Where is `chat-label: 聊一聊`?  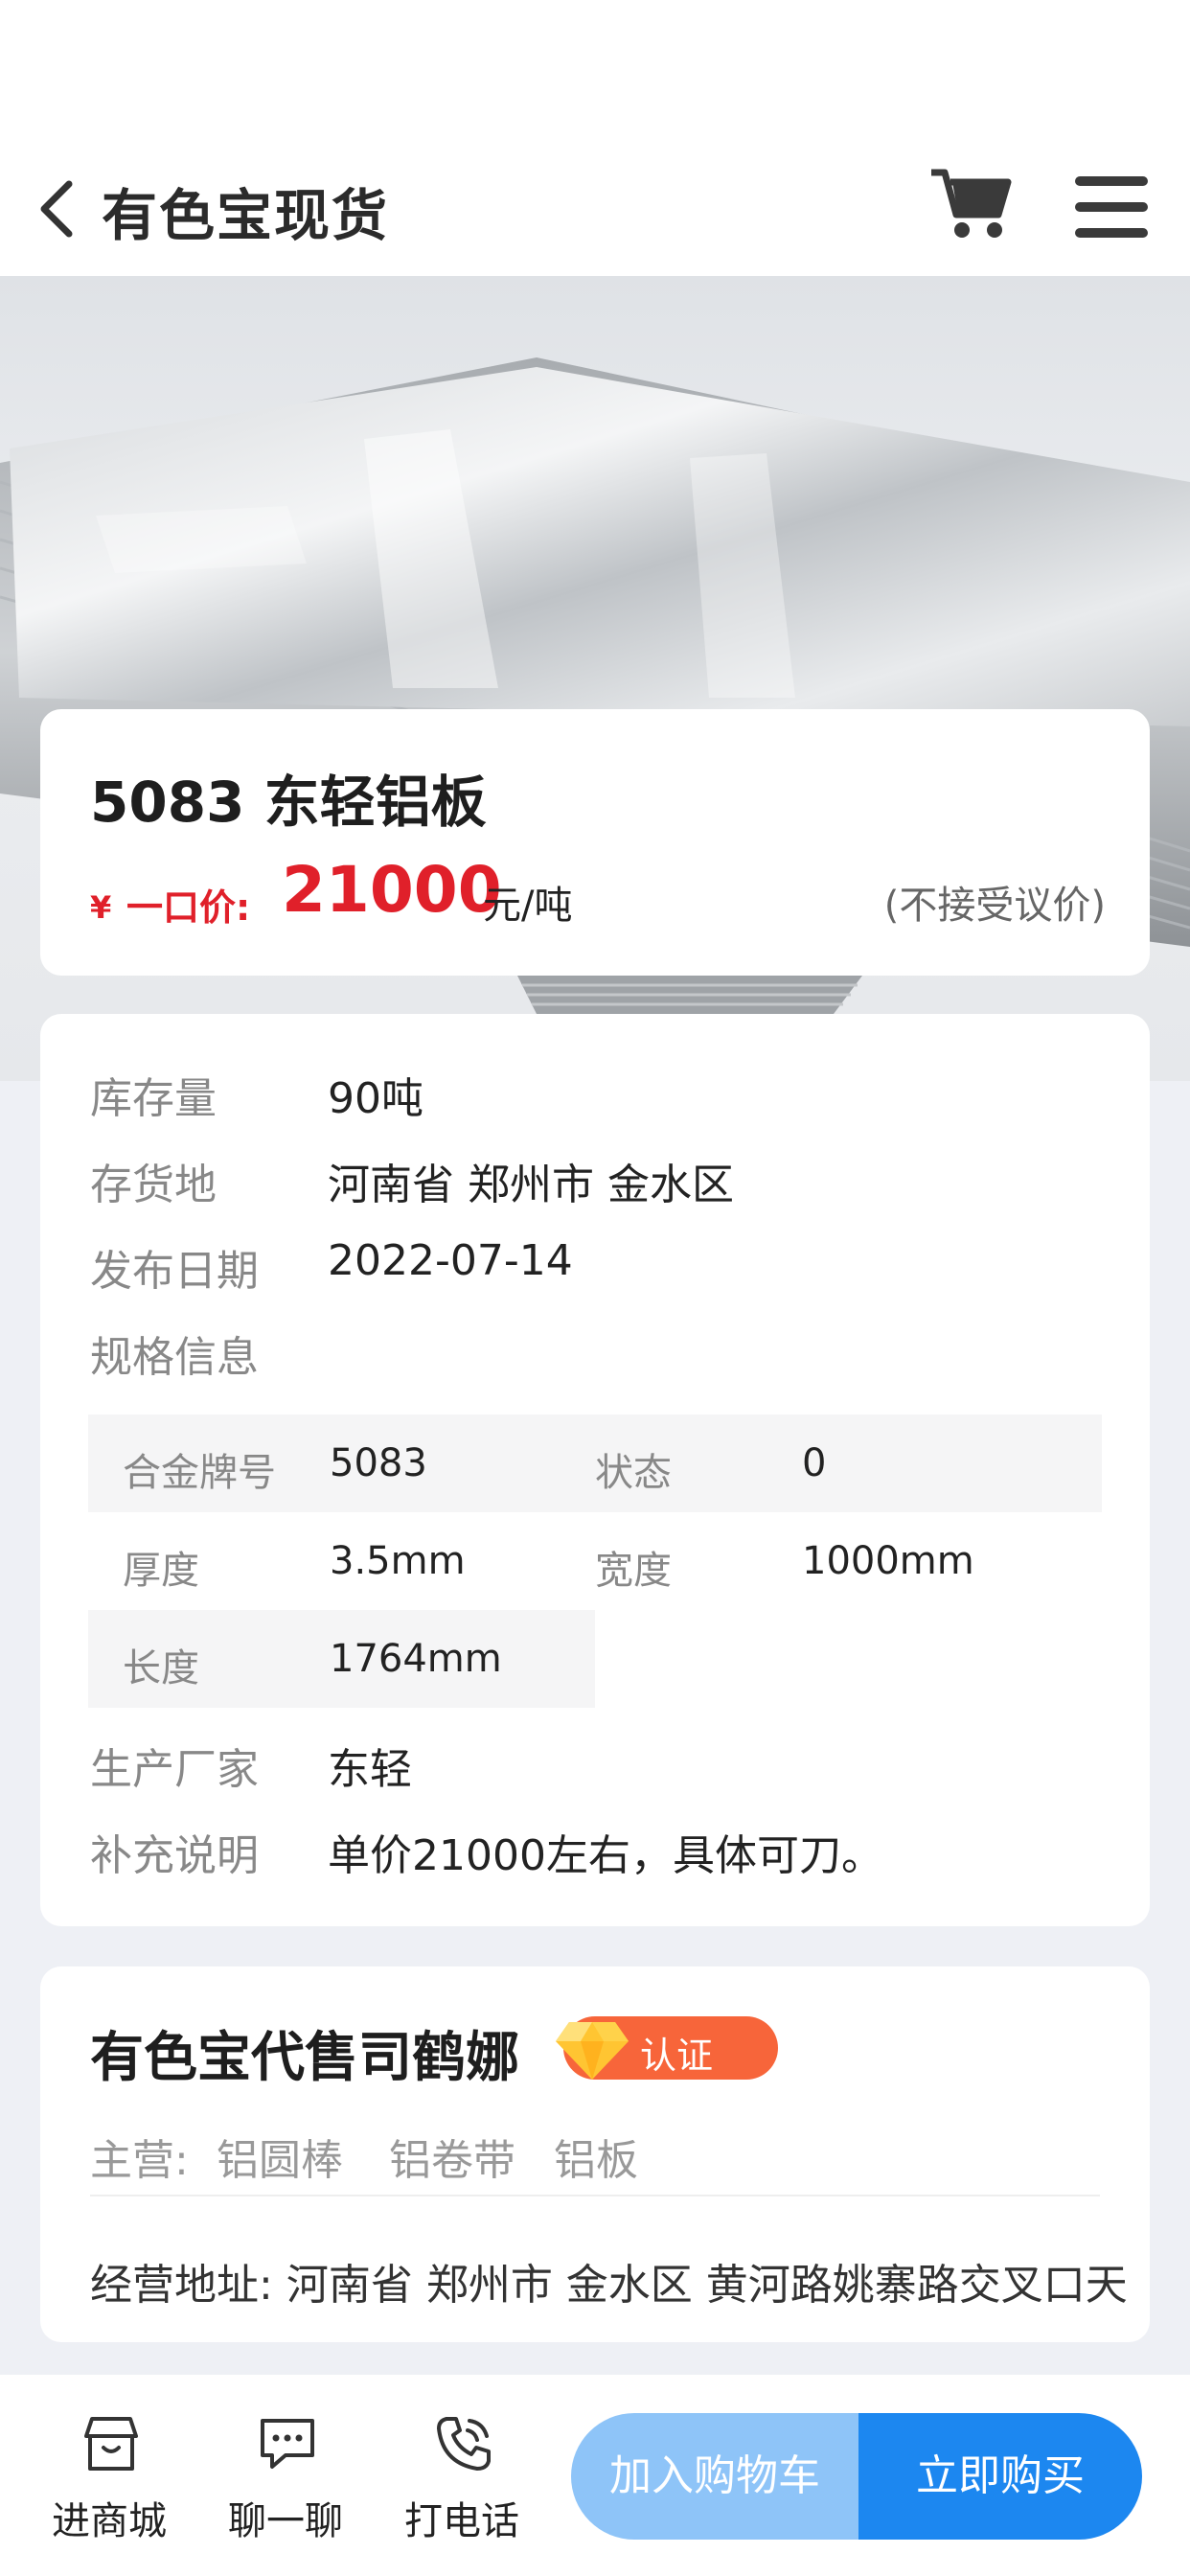
chat-label: 聊一聊 is located at coordinates (286, 2521).